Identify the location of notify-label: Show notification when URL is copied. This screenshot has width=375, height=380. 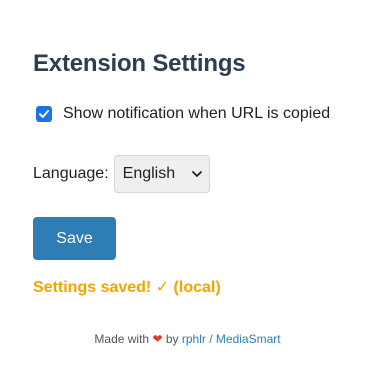
(196, 114).